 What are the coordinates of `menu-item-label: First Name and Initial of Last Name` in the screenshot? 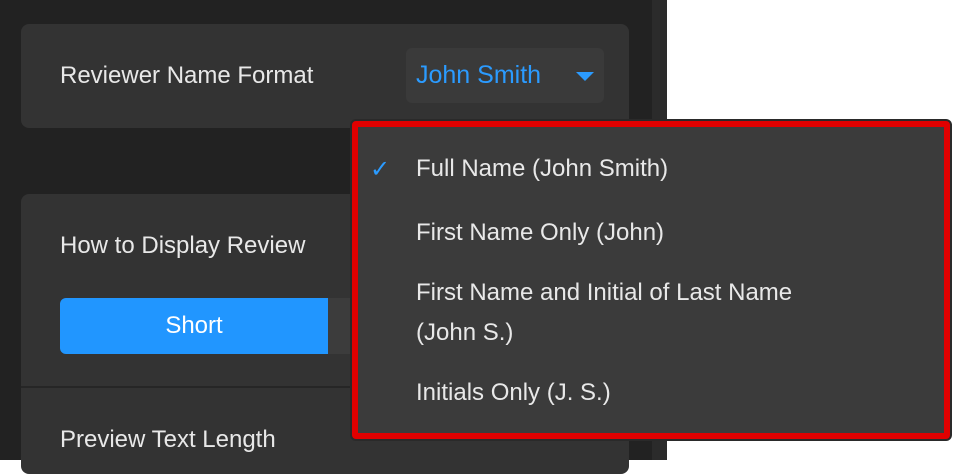 It's located at (604, 292).